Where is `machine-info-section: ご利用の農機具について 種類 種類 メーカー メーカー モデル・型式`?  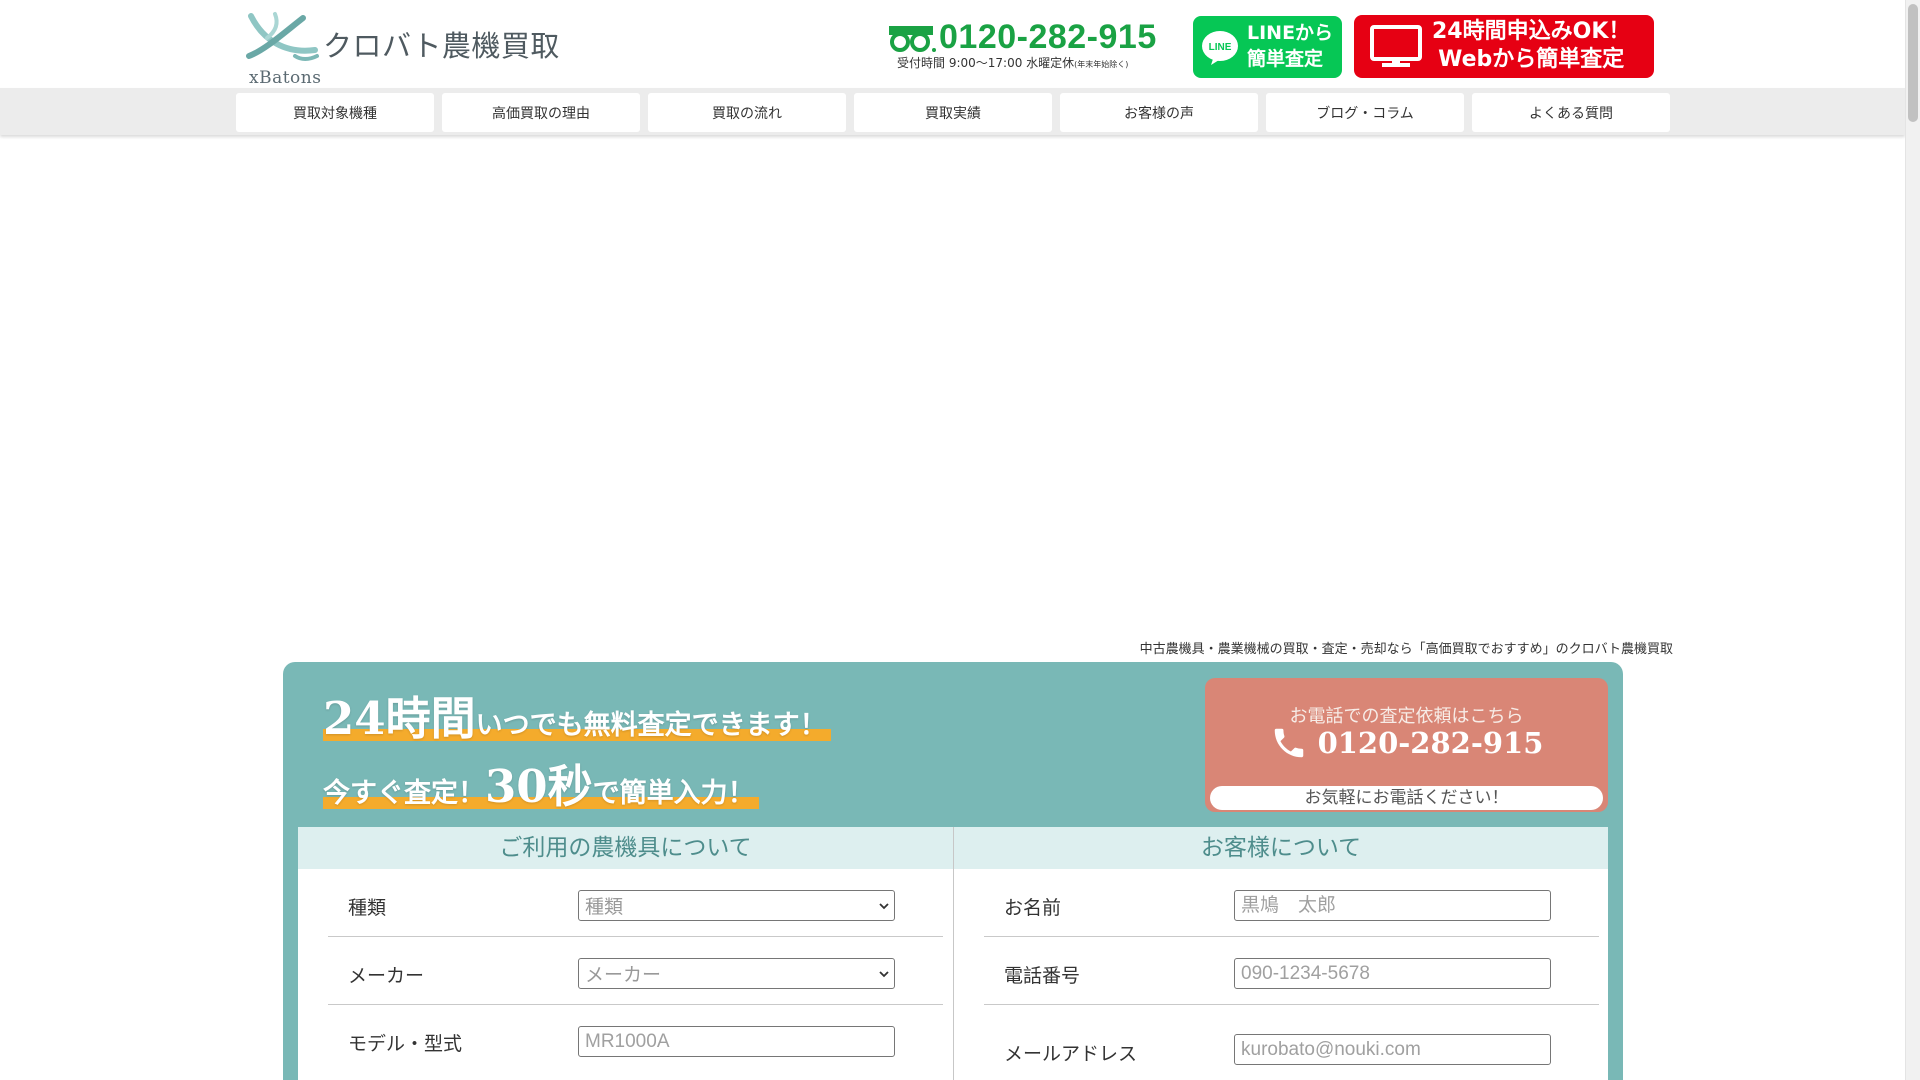
machine-info-section: ご利用の農機具について 種類 種類 メーカー メーカー モデル・型式 is located at coordinates (625, 953).